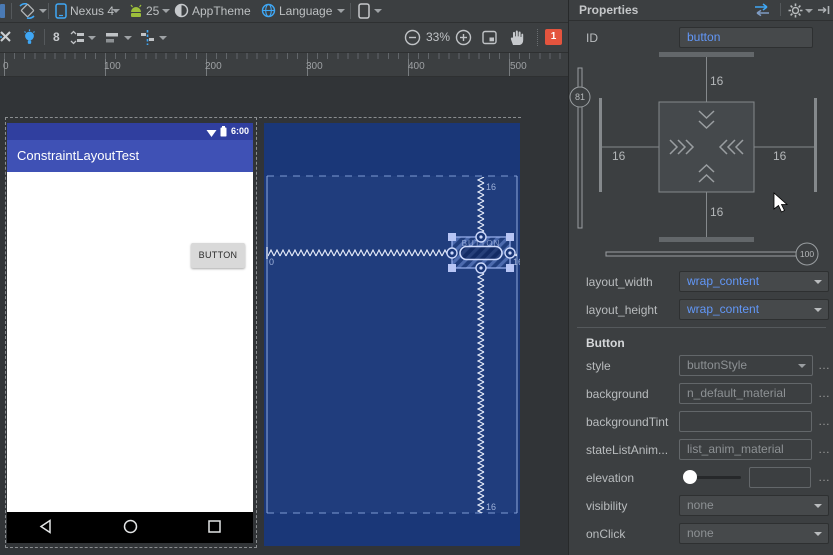  Describe the element at coordinates (6, 38) in the screenshot. I see `clear-constraints-icon` at that location.